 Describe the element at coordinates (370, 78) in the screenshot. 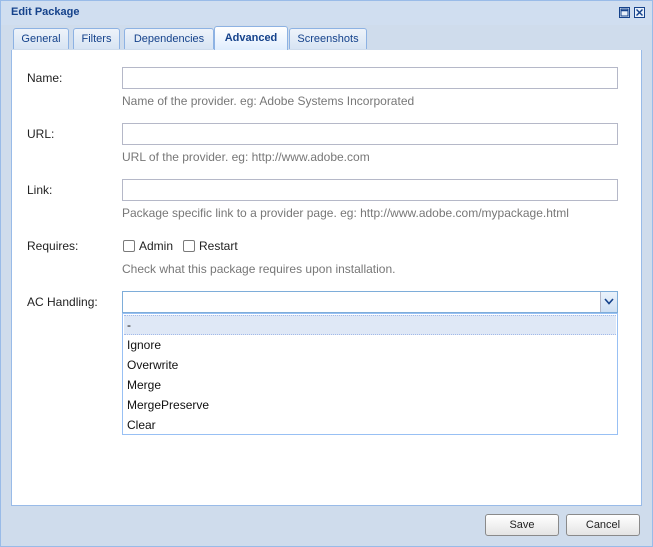

I see `name-field` at that location.